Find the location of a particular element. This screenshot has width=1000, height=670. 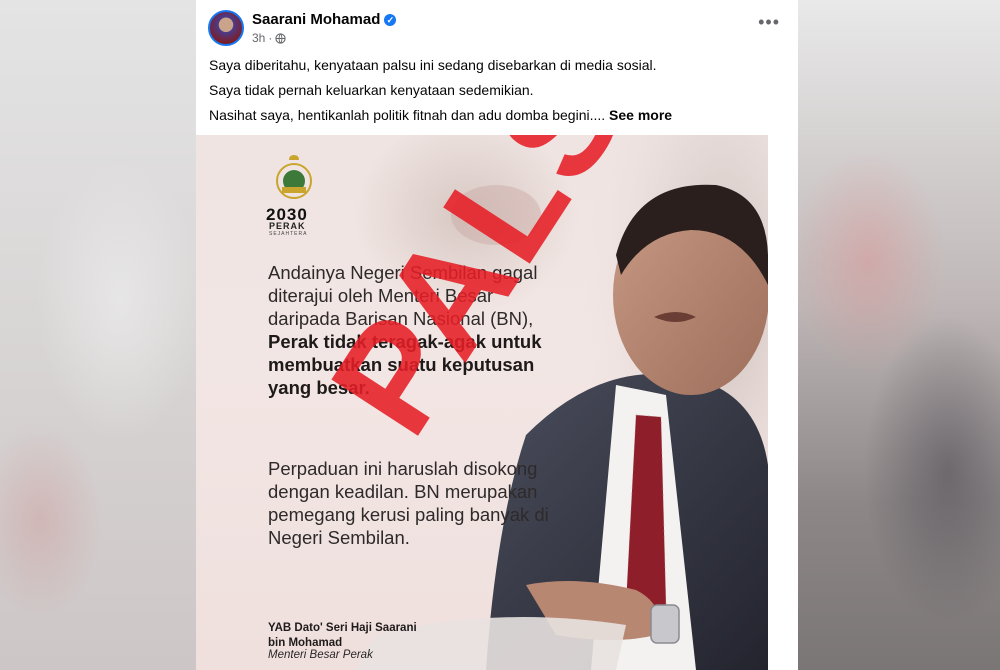

post-header: Saarani Mohamad ✓ 3h · ••• is located at coordinates (497, 26).